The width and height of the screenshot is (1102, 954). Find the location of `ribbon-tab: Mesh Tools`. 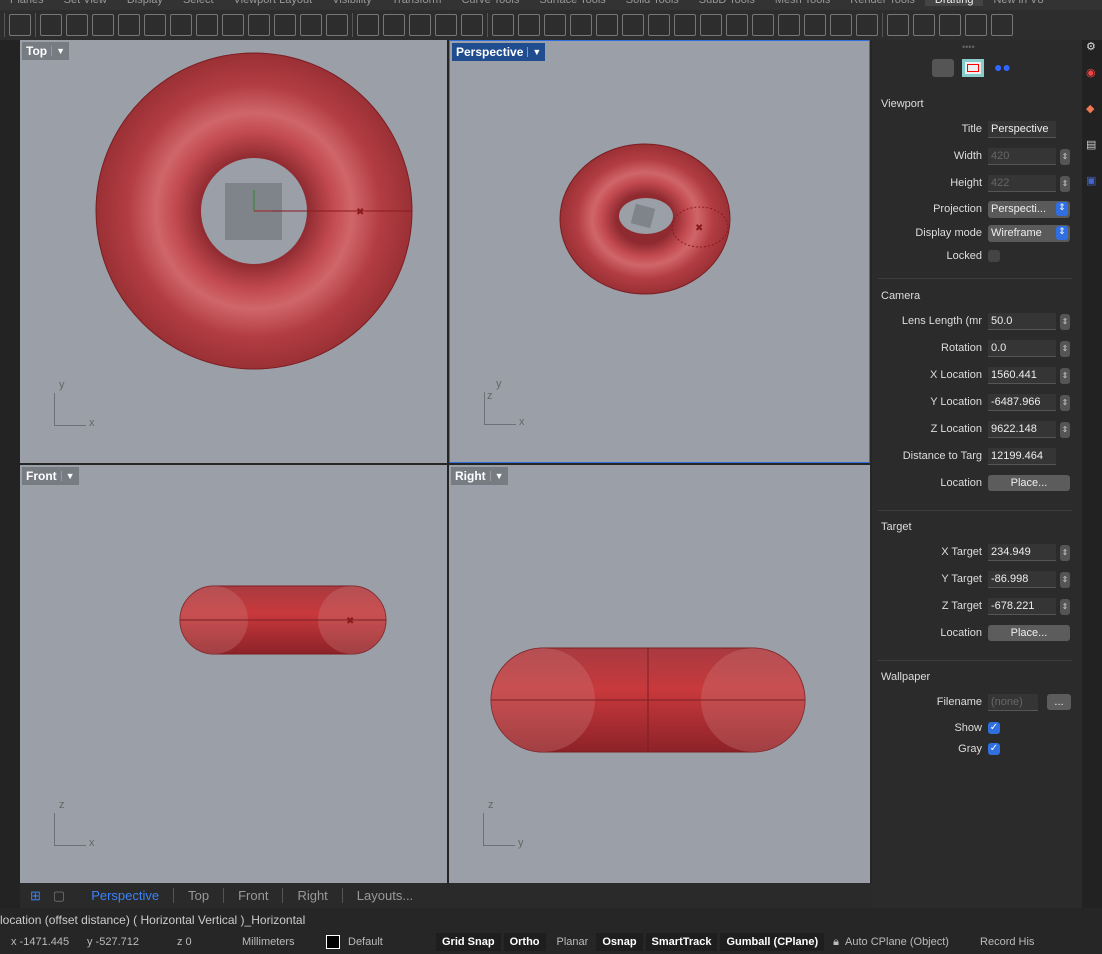

ribbon-tab: Mesh Tools is located at coordinates (802, 3).